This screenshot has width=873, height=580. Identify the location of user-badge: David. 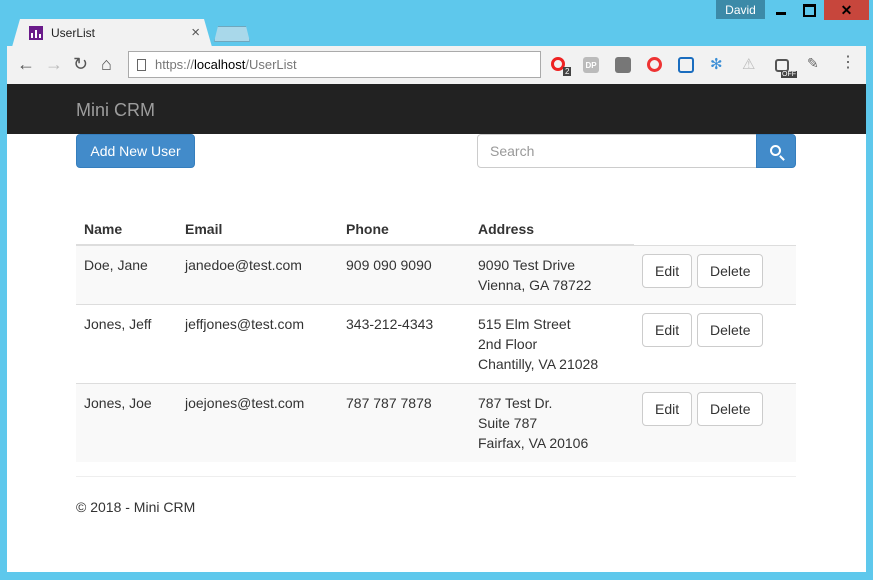
(740, 9).